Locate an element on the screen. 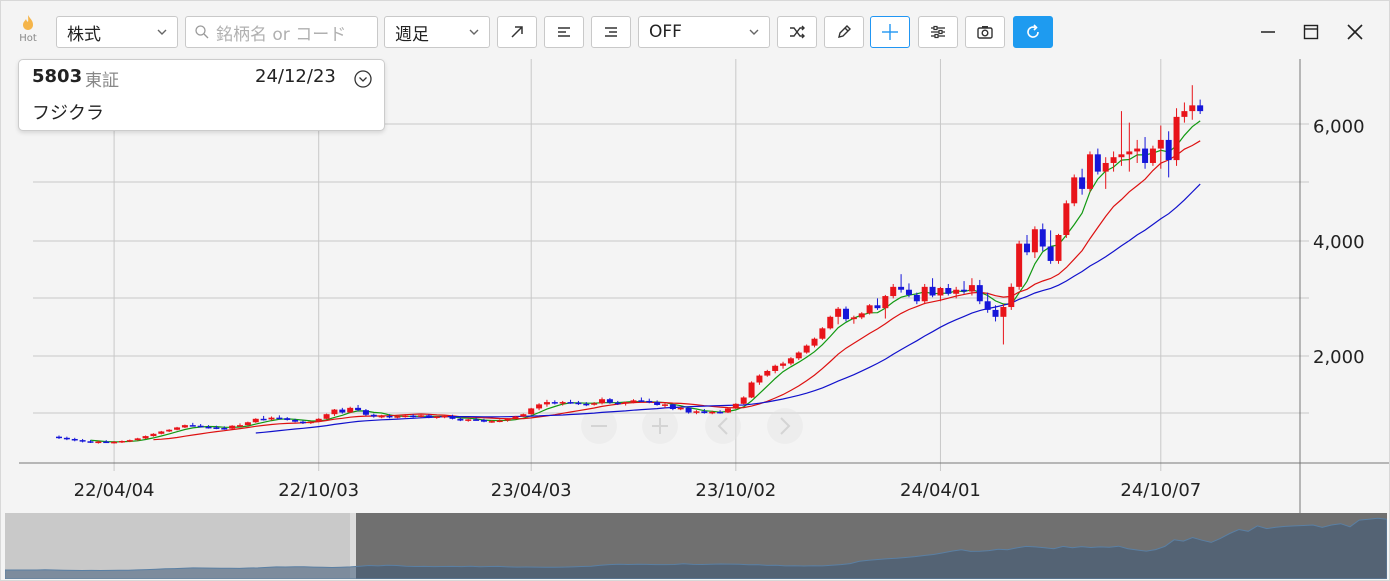 The height and width of the screenshot is (581, 1390). crosshair-button is located at coordinates (890, 32).